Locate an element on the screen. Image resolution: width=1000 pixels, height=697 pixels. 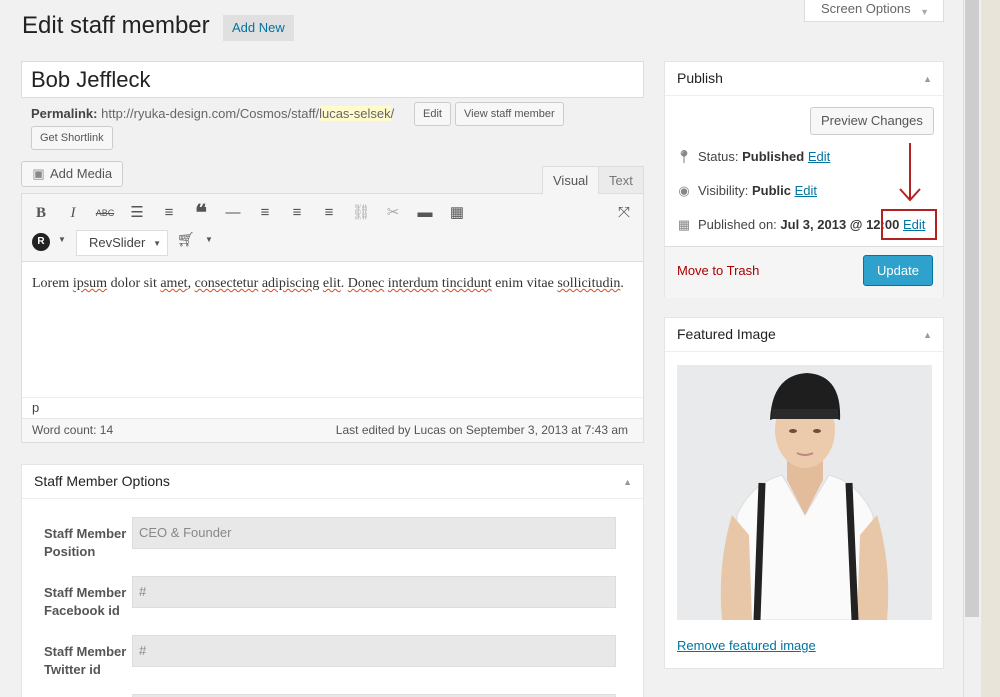
twitter-id-label: Staff Member Twitter id is located at coordinates (85, 660).